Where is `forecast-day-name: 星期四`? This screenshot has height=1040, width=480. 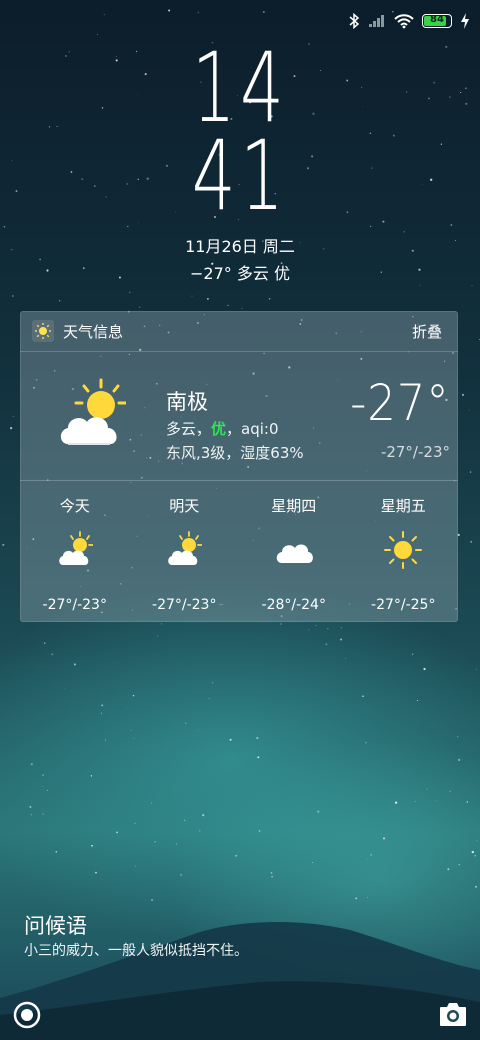
forecast-day-name: 星期四 is located at coordinates (294, 506).